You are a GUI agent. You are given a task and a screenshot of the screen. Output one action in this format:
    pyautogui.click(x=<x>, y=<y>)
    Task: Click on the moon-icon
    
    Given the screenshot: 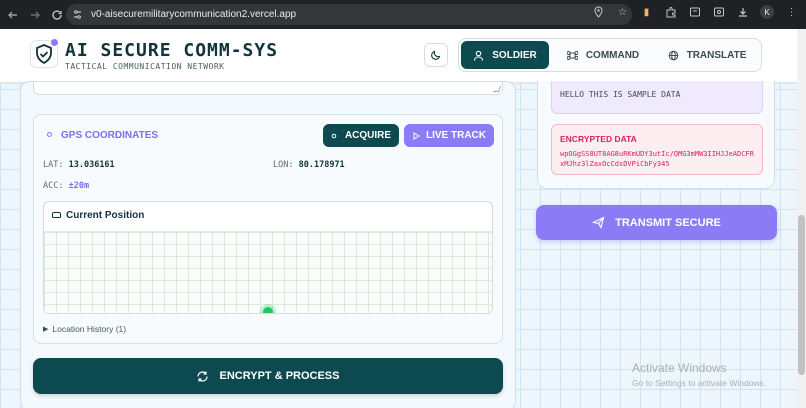 What is the action you would take?
    pyautogui.click(x=436, y=55)
    